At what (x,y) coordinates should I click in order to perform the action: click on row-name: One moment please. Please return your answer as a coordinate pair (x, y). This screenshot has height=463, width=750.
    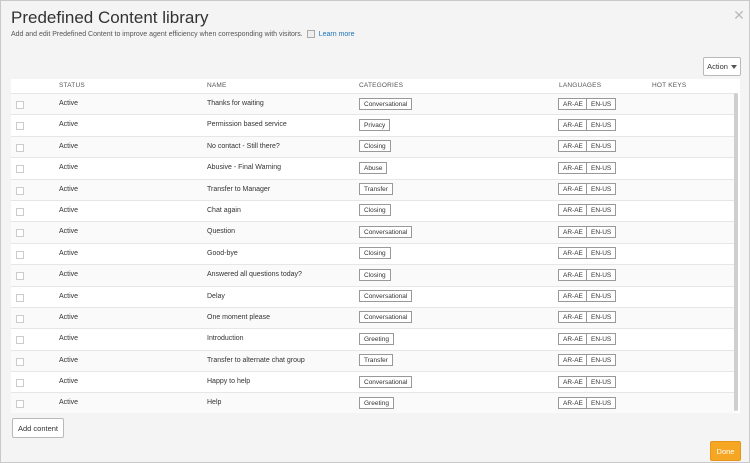
    Looking at the image, I should click on (238, 317).